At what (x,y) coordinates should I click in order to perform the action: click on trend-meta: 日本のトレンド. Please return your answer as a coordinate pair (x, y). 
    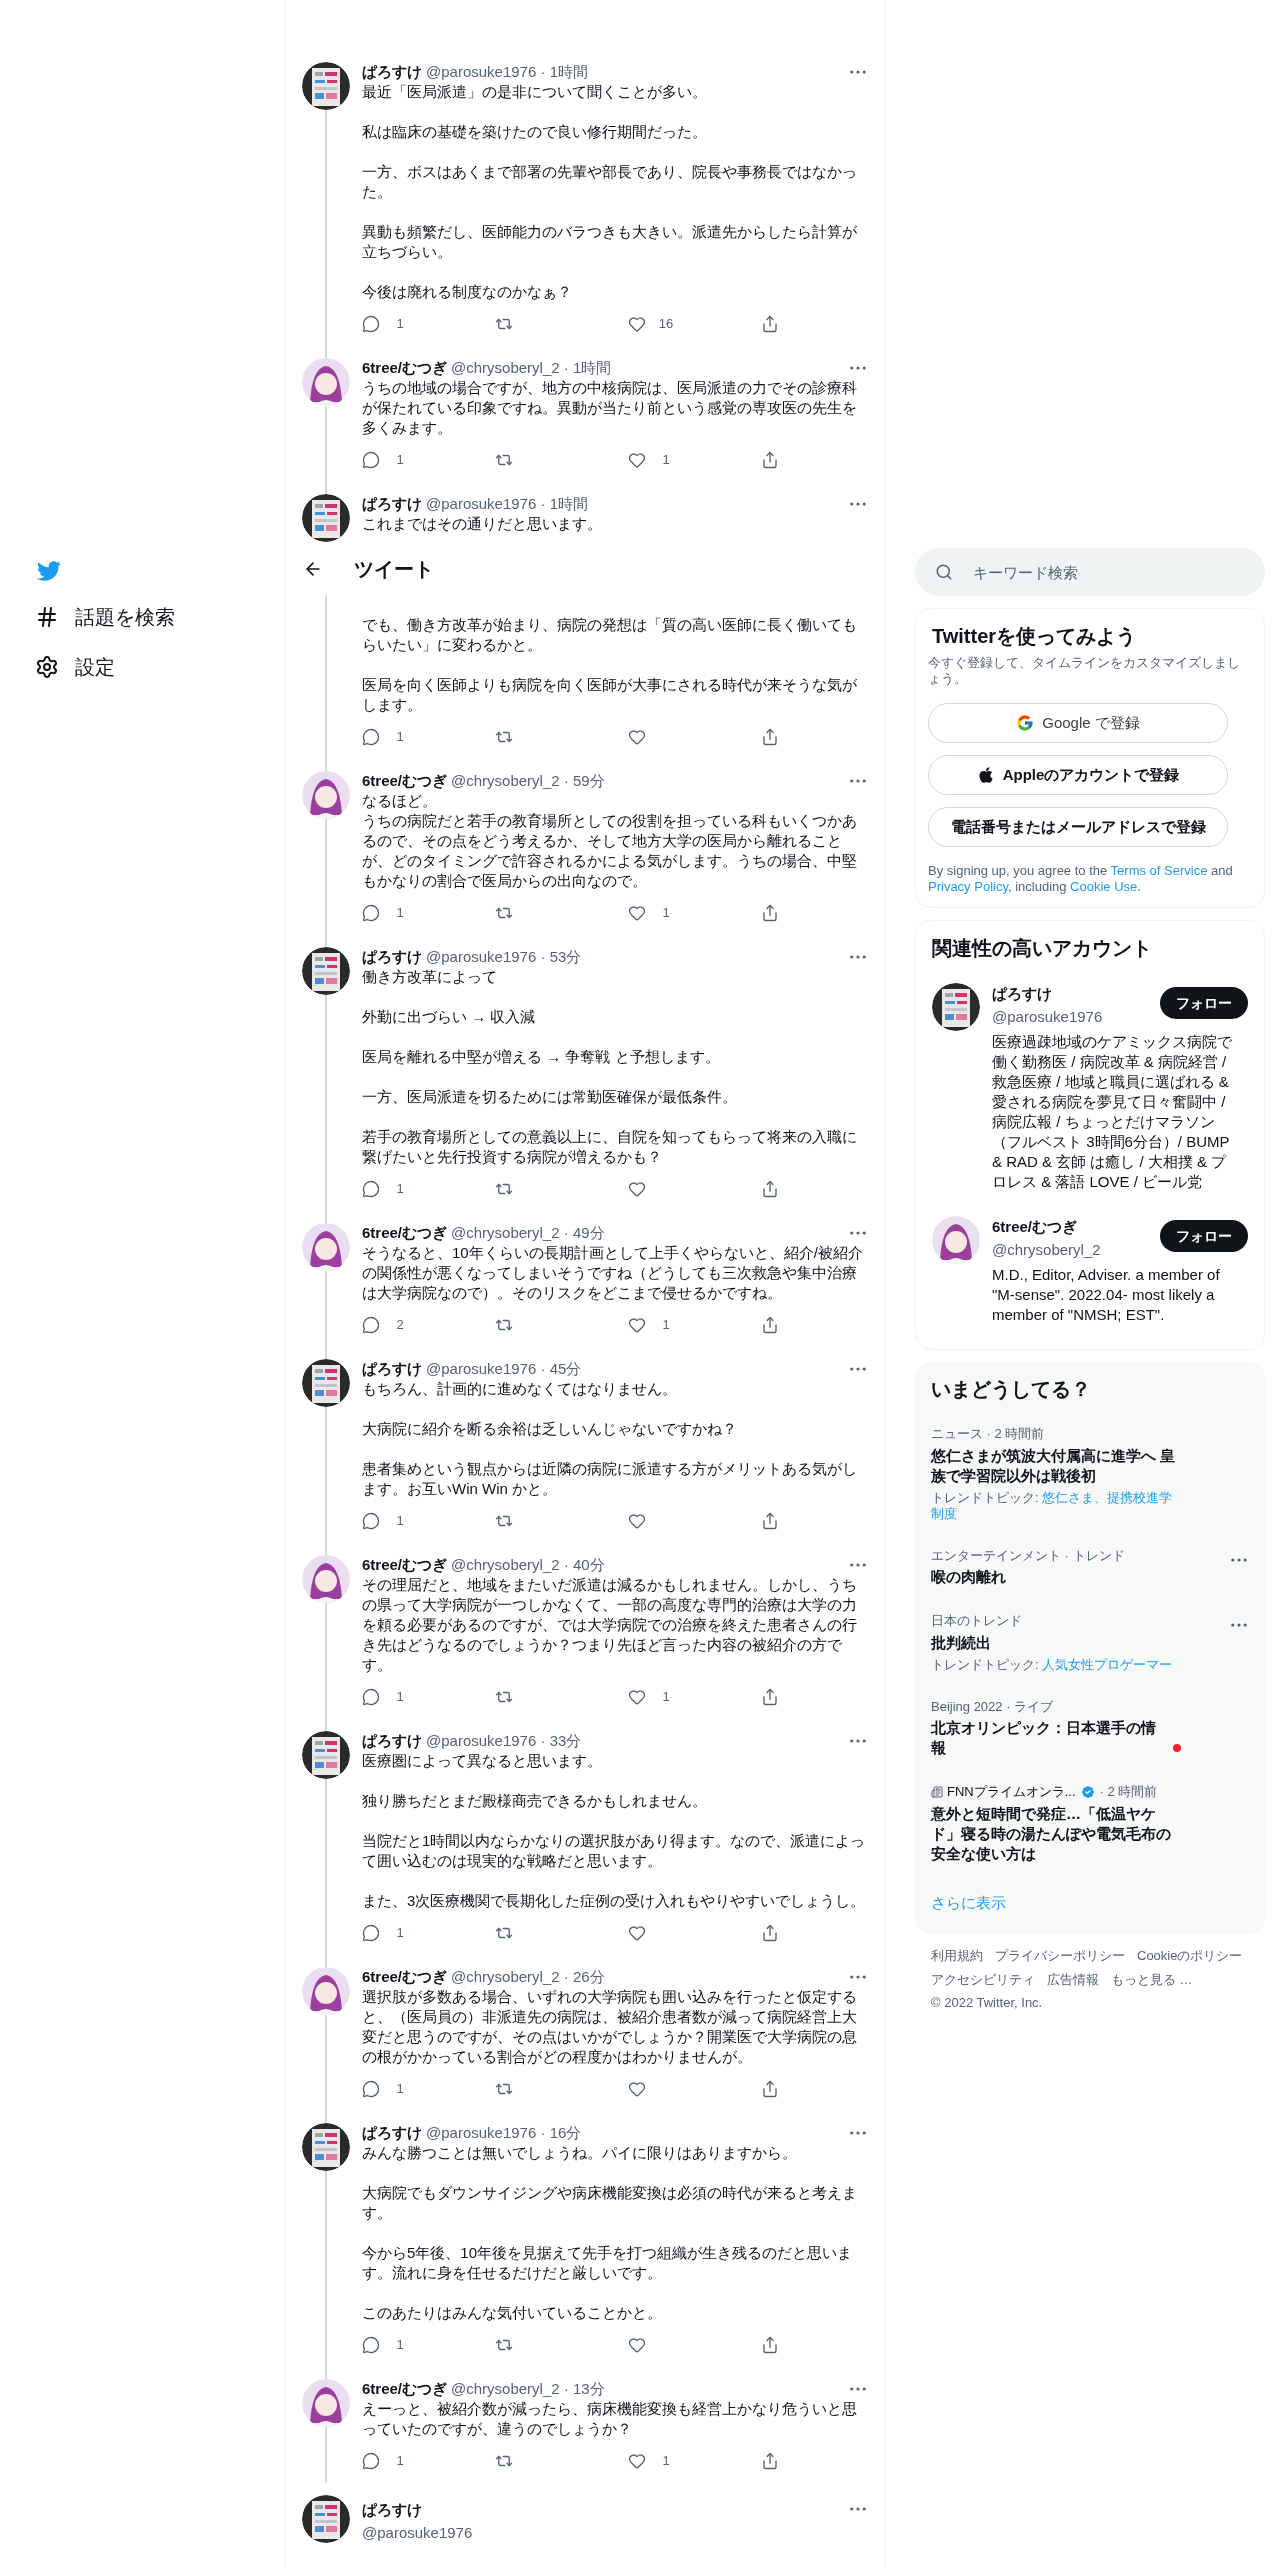
    Looking at the image, I should click on (977, 1621).